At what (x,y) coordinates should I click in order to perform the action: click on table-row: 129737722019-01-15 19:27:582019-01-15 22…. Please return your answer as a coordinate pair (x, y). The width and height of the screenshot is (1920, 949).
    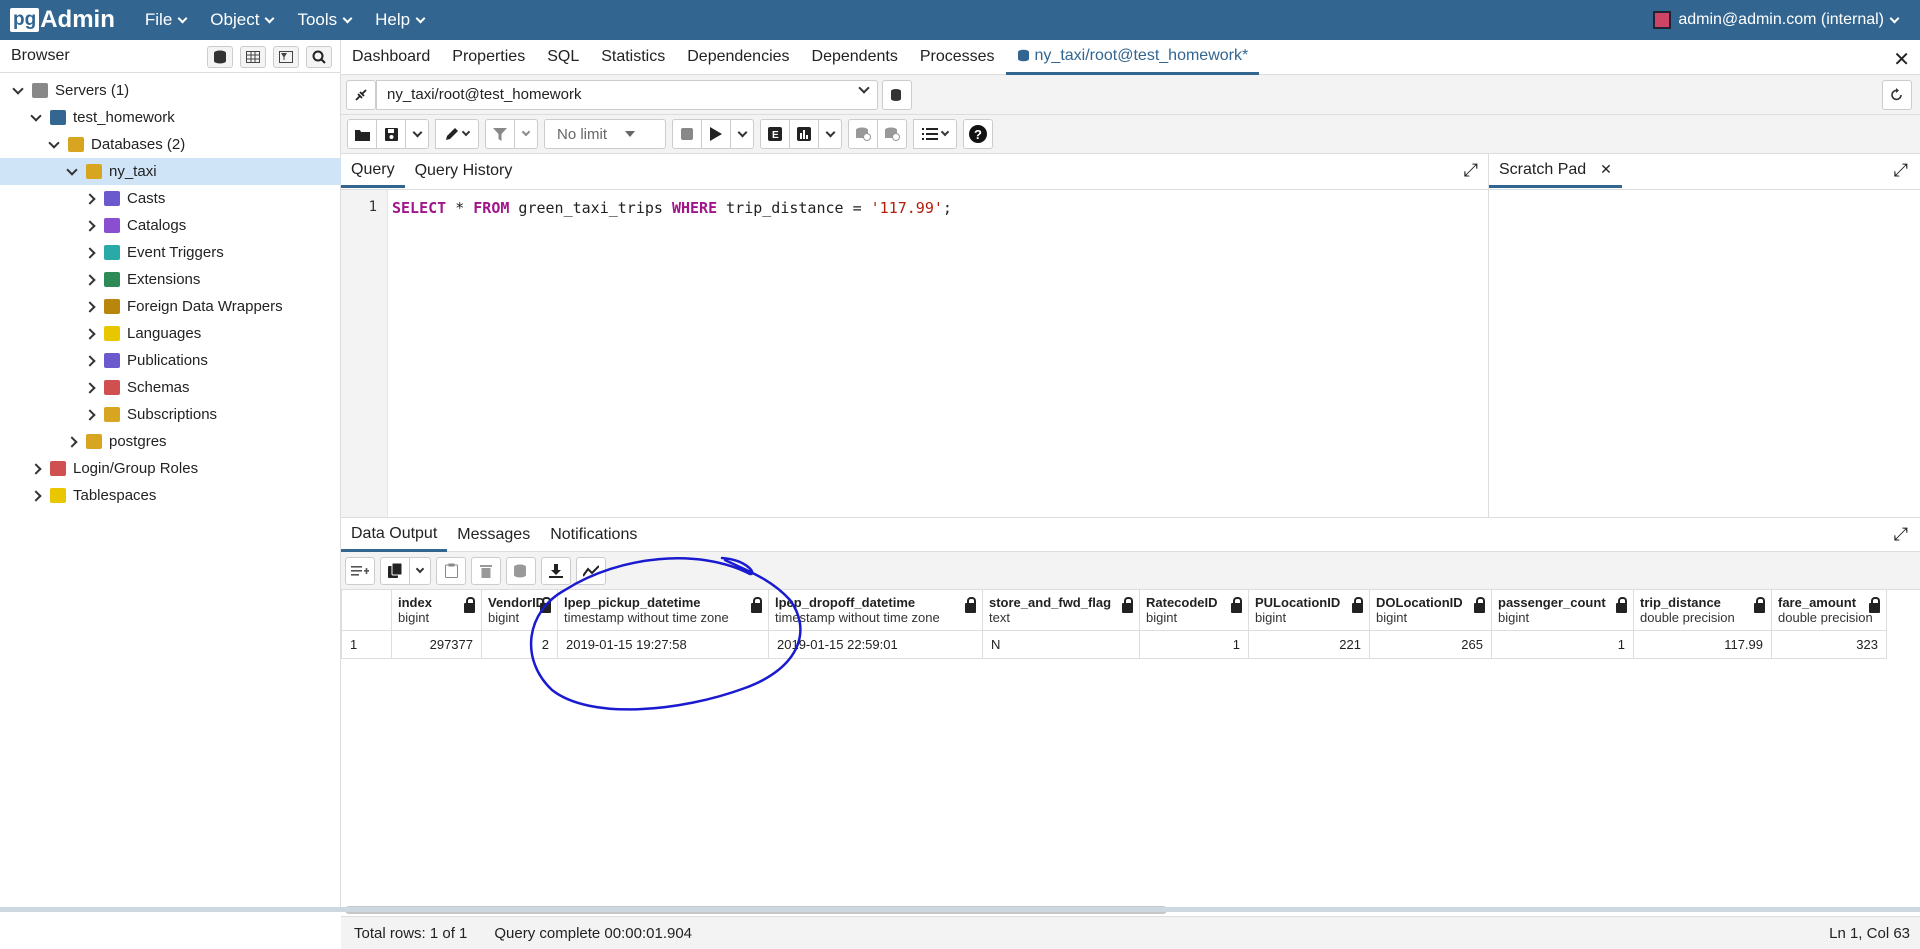
    Looking at the image, I should click on (1114, 644).